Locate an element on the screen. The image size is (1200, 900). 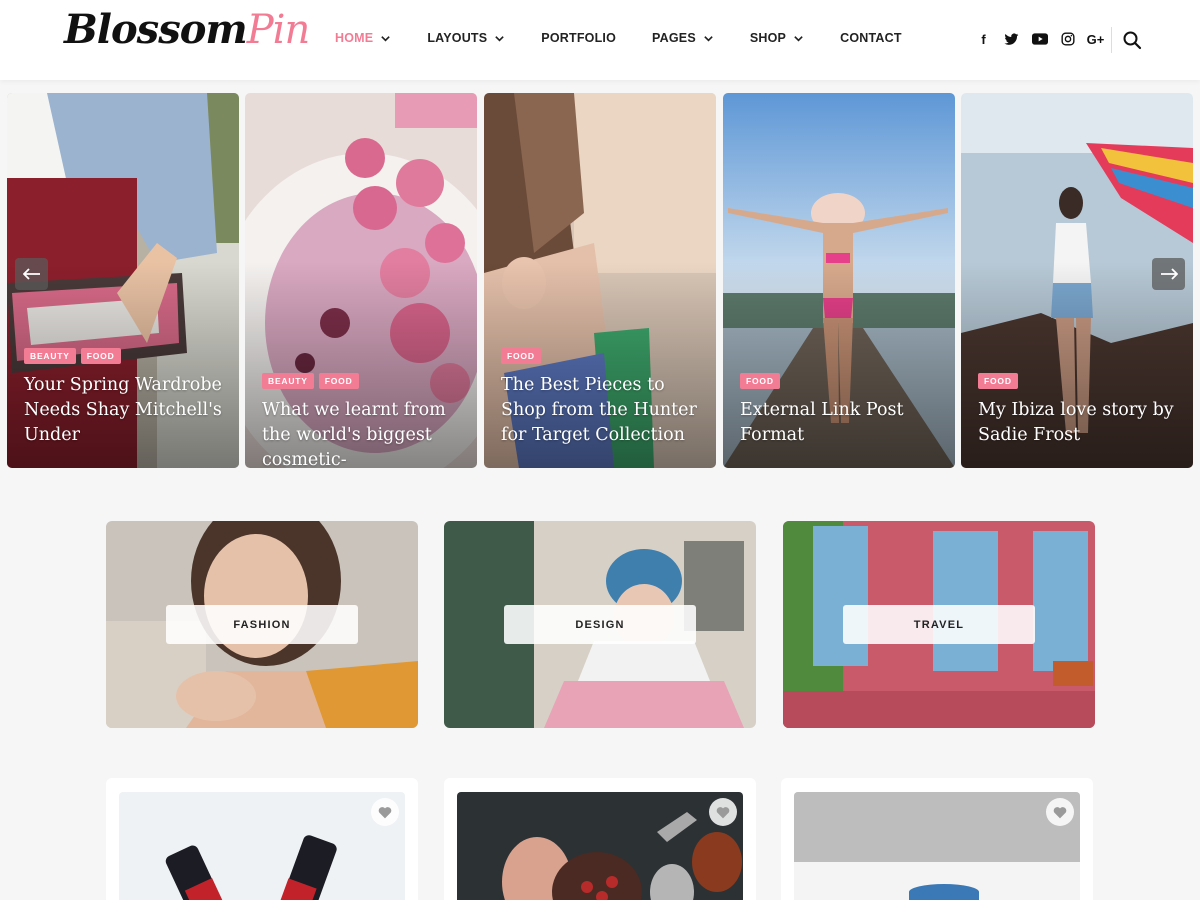
youtube-icon is located at coordinates (1039, 39).